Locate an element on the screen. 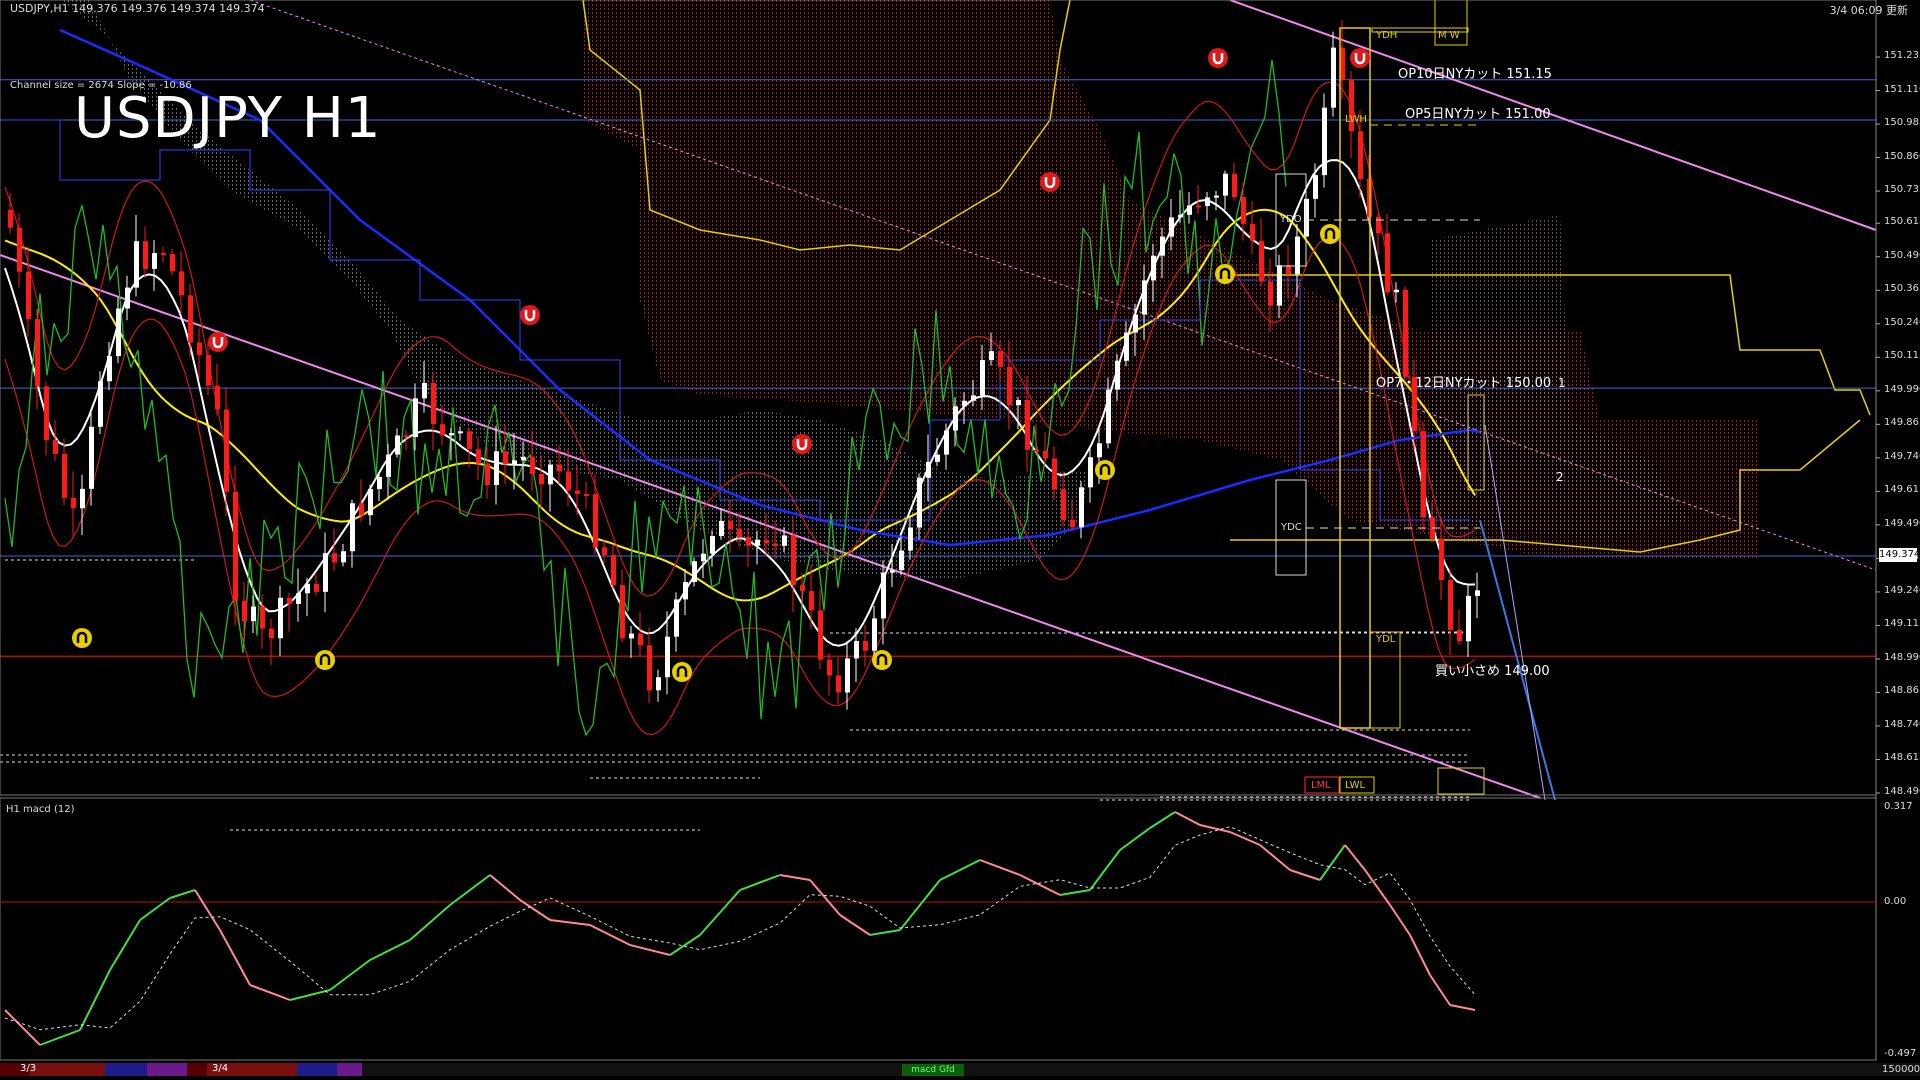  box-label-lml: LML is located at coordinates (1321, 785).